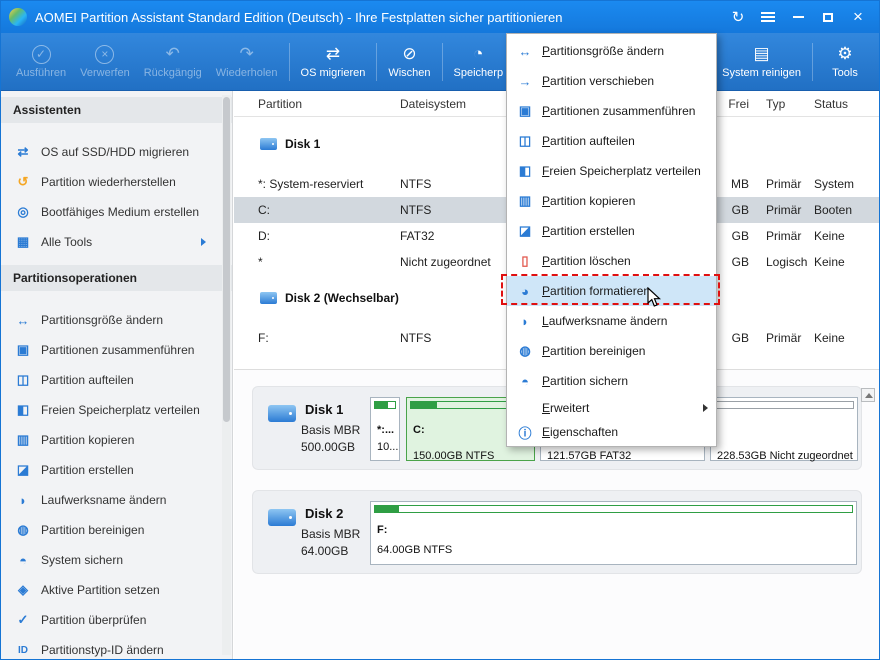 This screenshot has height=660, width=880. Describe the element at coordinates (761, 73) in the screenshot. I see `system-clean-label: System reinigen` at that location.